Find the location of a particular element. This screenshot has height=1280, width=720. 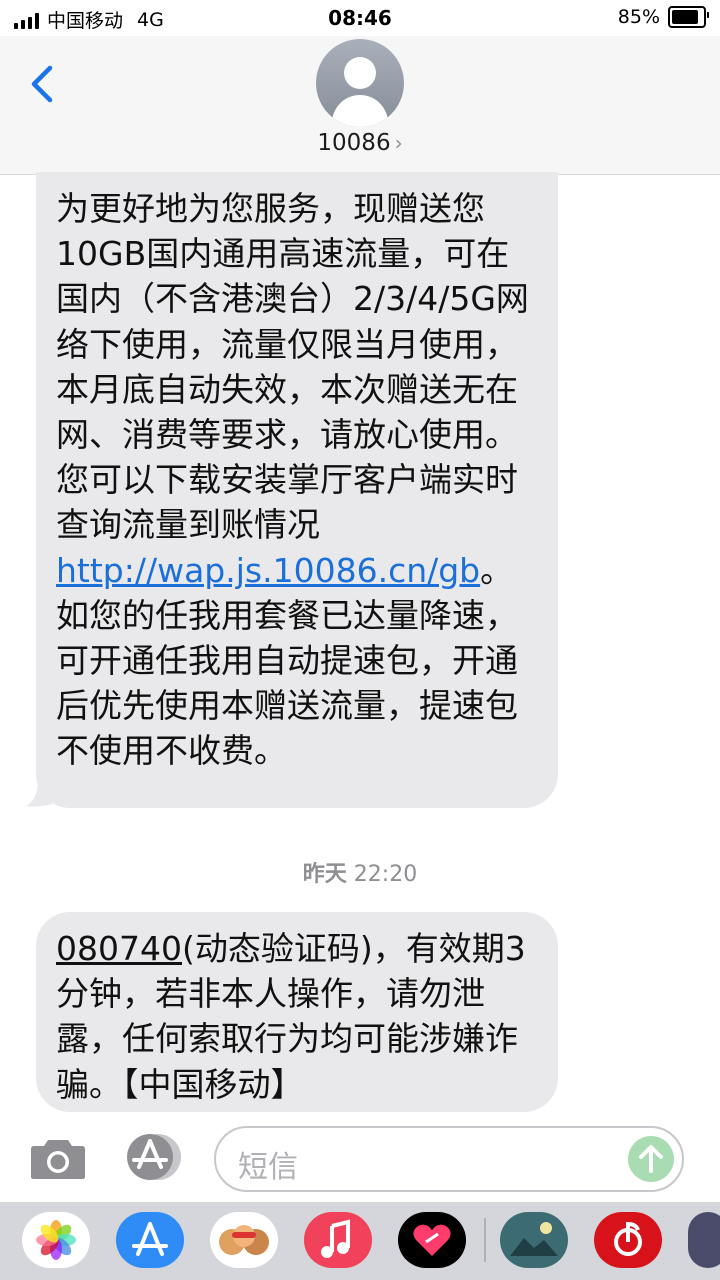

message-input: 短信 is located at coordinates (449, 1159).